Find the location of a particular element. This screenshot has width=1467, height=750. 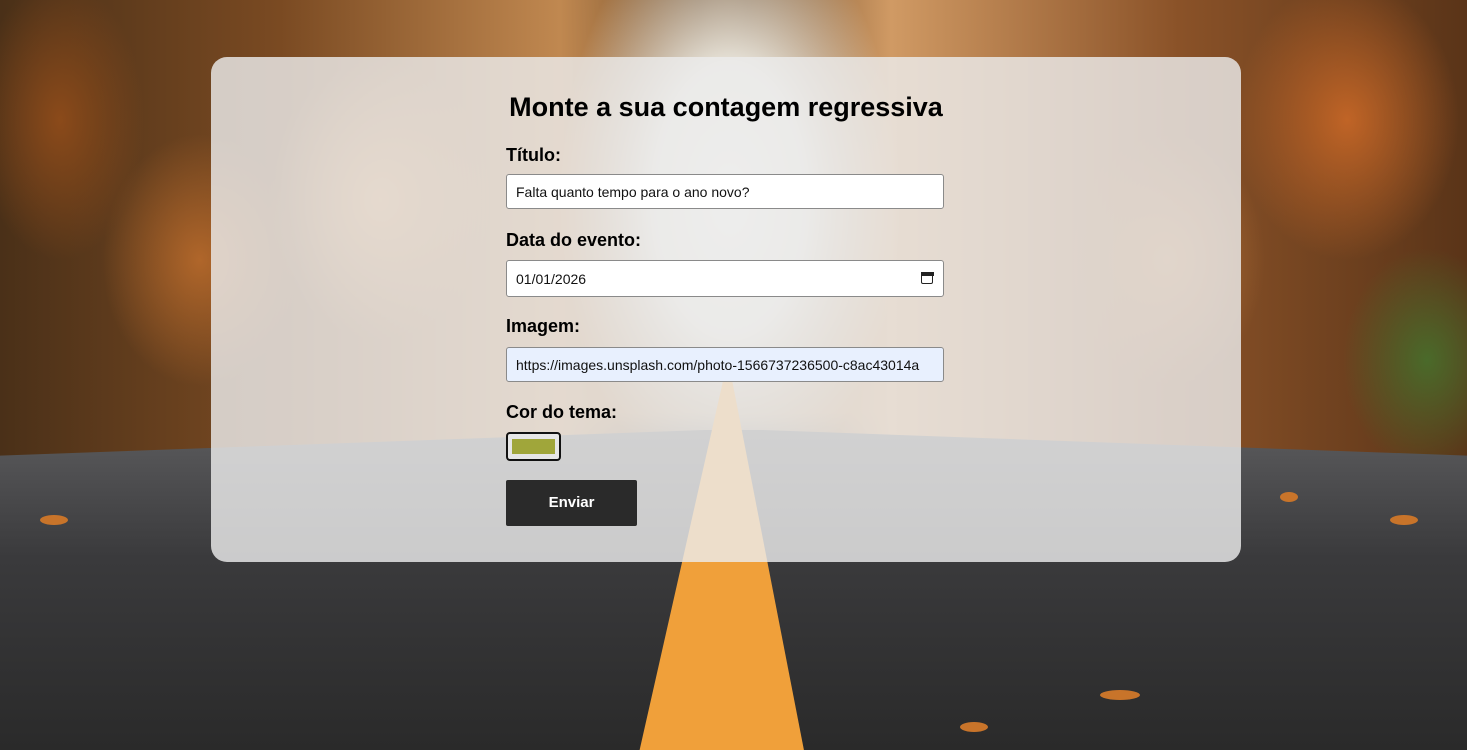

submit-button: Enviar is located at coordinates (571, 503).